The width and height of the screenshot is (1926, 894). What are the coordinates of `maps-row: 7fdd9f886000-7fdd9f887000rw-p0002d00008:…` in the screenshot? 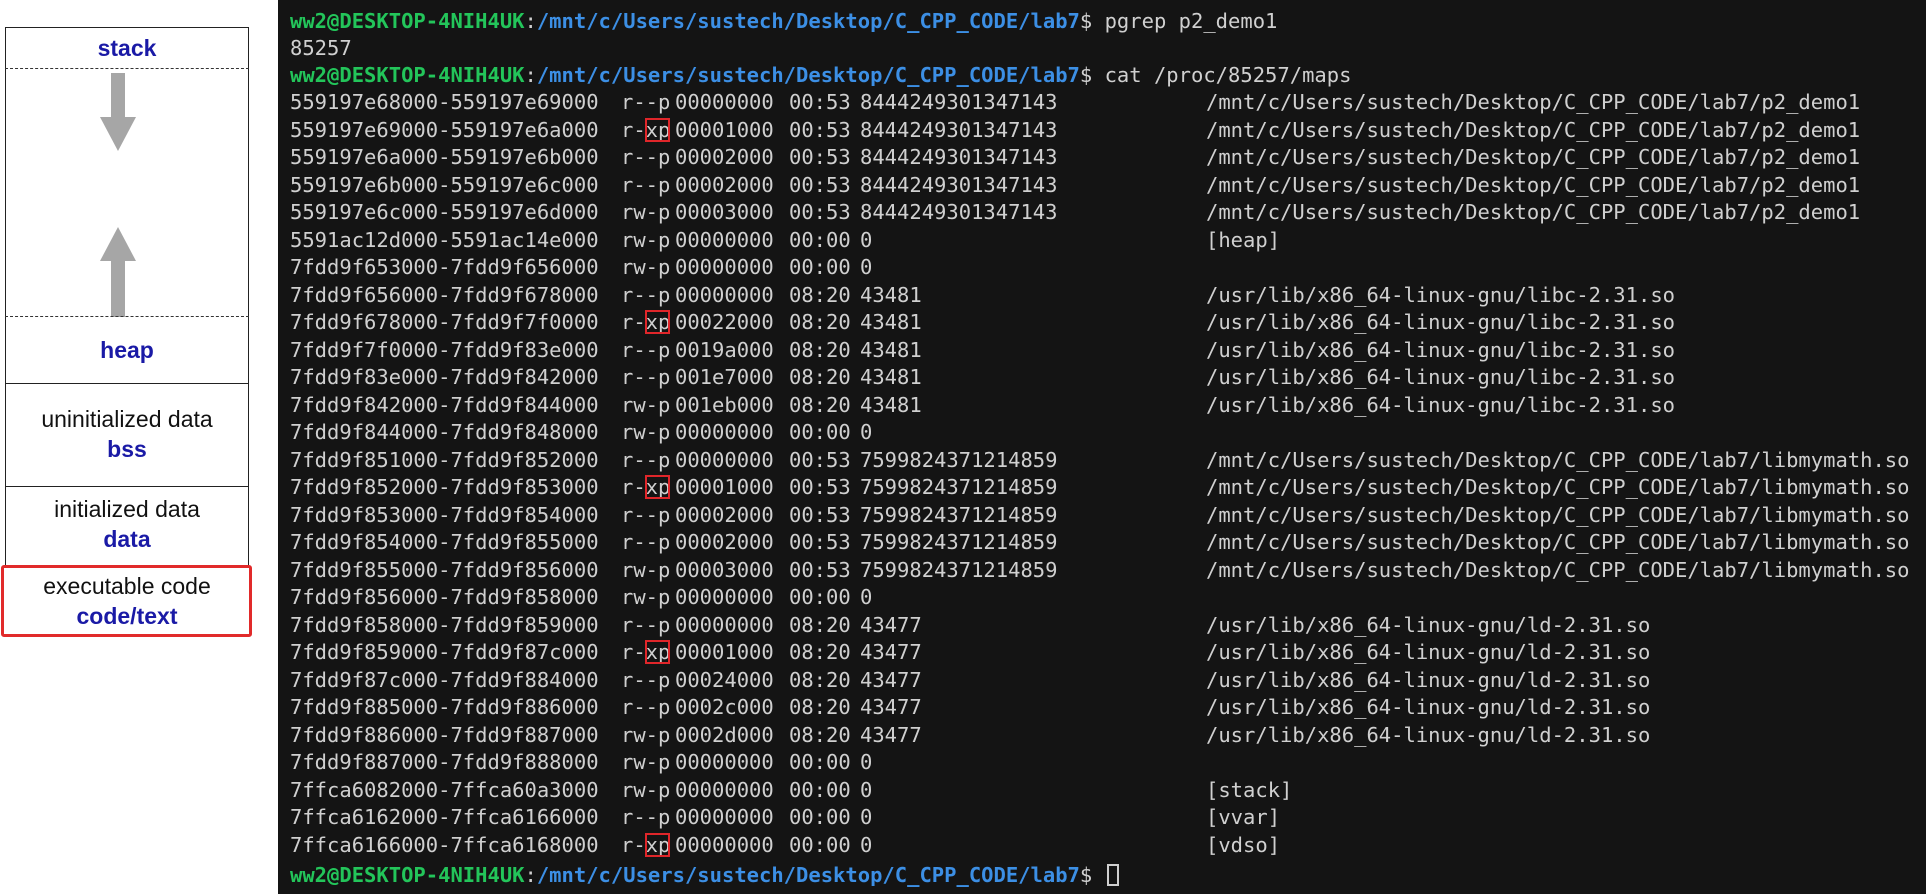 It's located at (970, 735).